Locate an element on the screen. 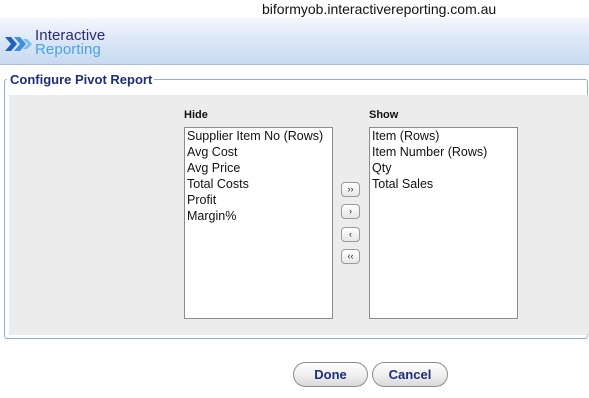 This screenshot has width=589, height=398. show-label: Show is located at coordinates (384, 115).